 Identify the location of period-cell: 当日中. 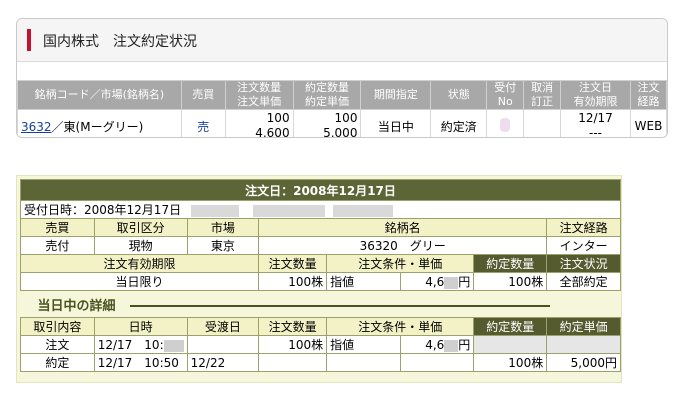
(396, 123).